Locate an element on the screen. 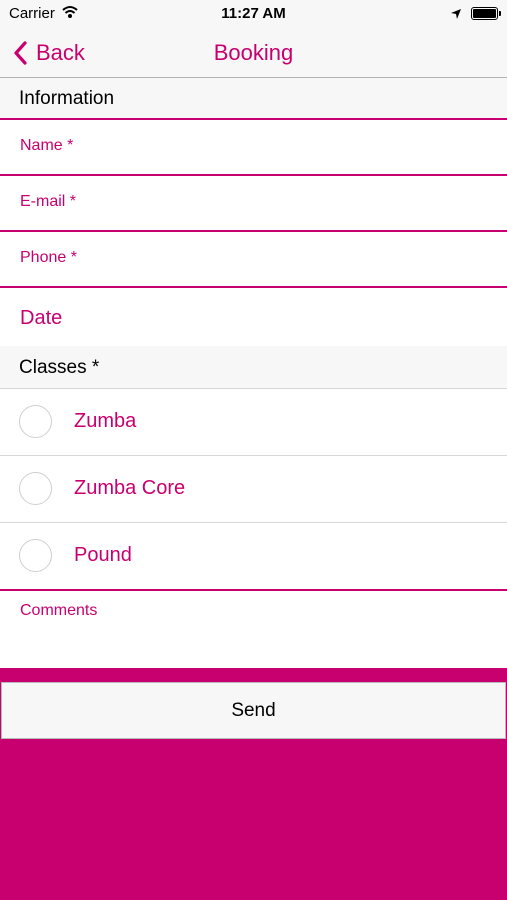  location-arrow-icon is located at coordinates (456, 16).